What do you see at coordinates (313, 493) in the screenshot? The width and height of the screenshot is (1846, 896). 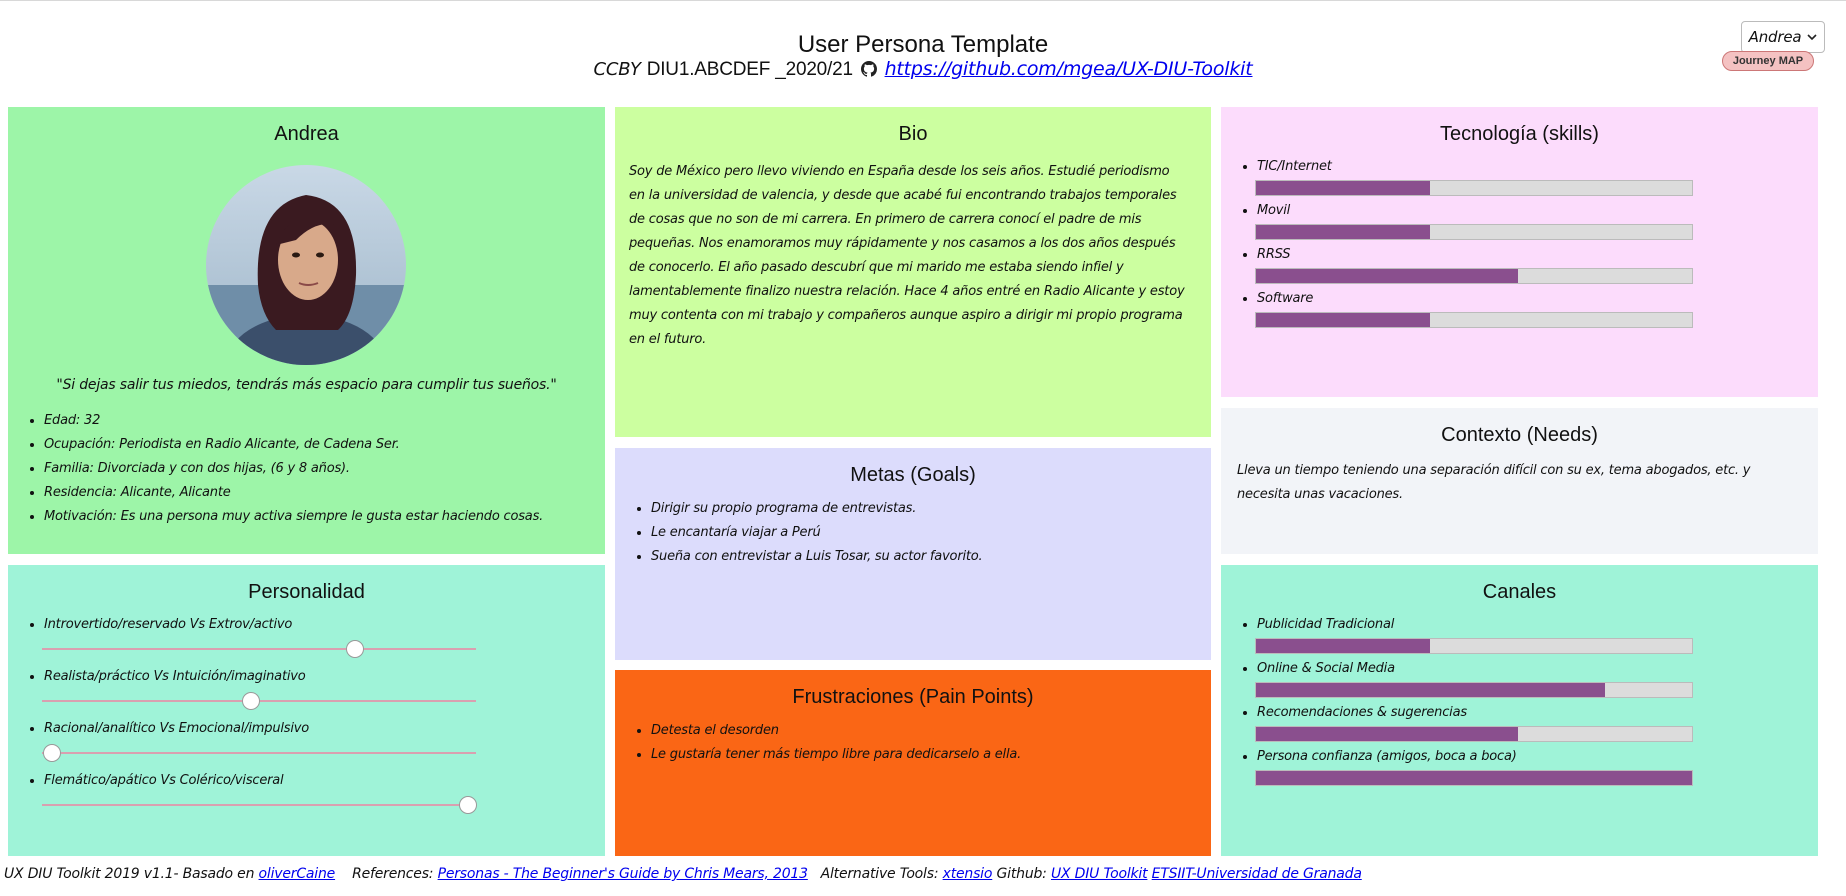 I see `detail-residence: Residencia: Alicante, Alicante` at bounding box center [313, 493].